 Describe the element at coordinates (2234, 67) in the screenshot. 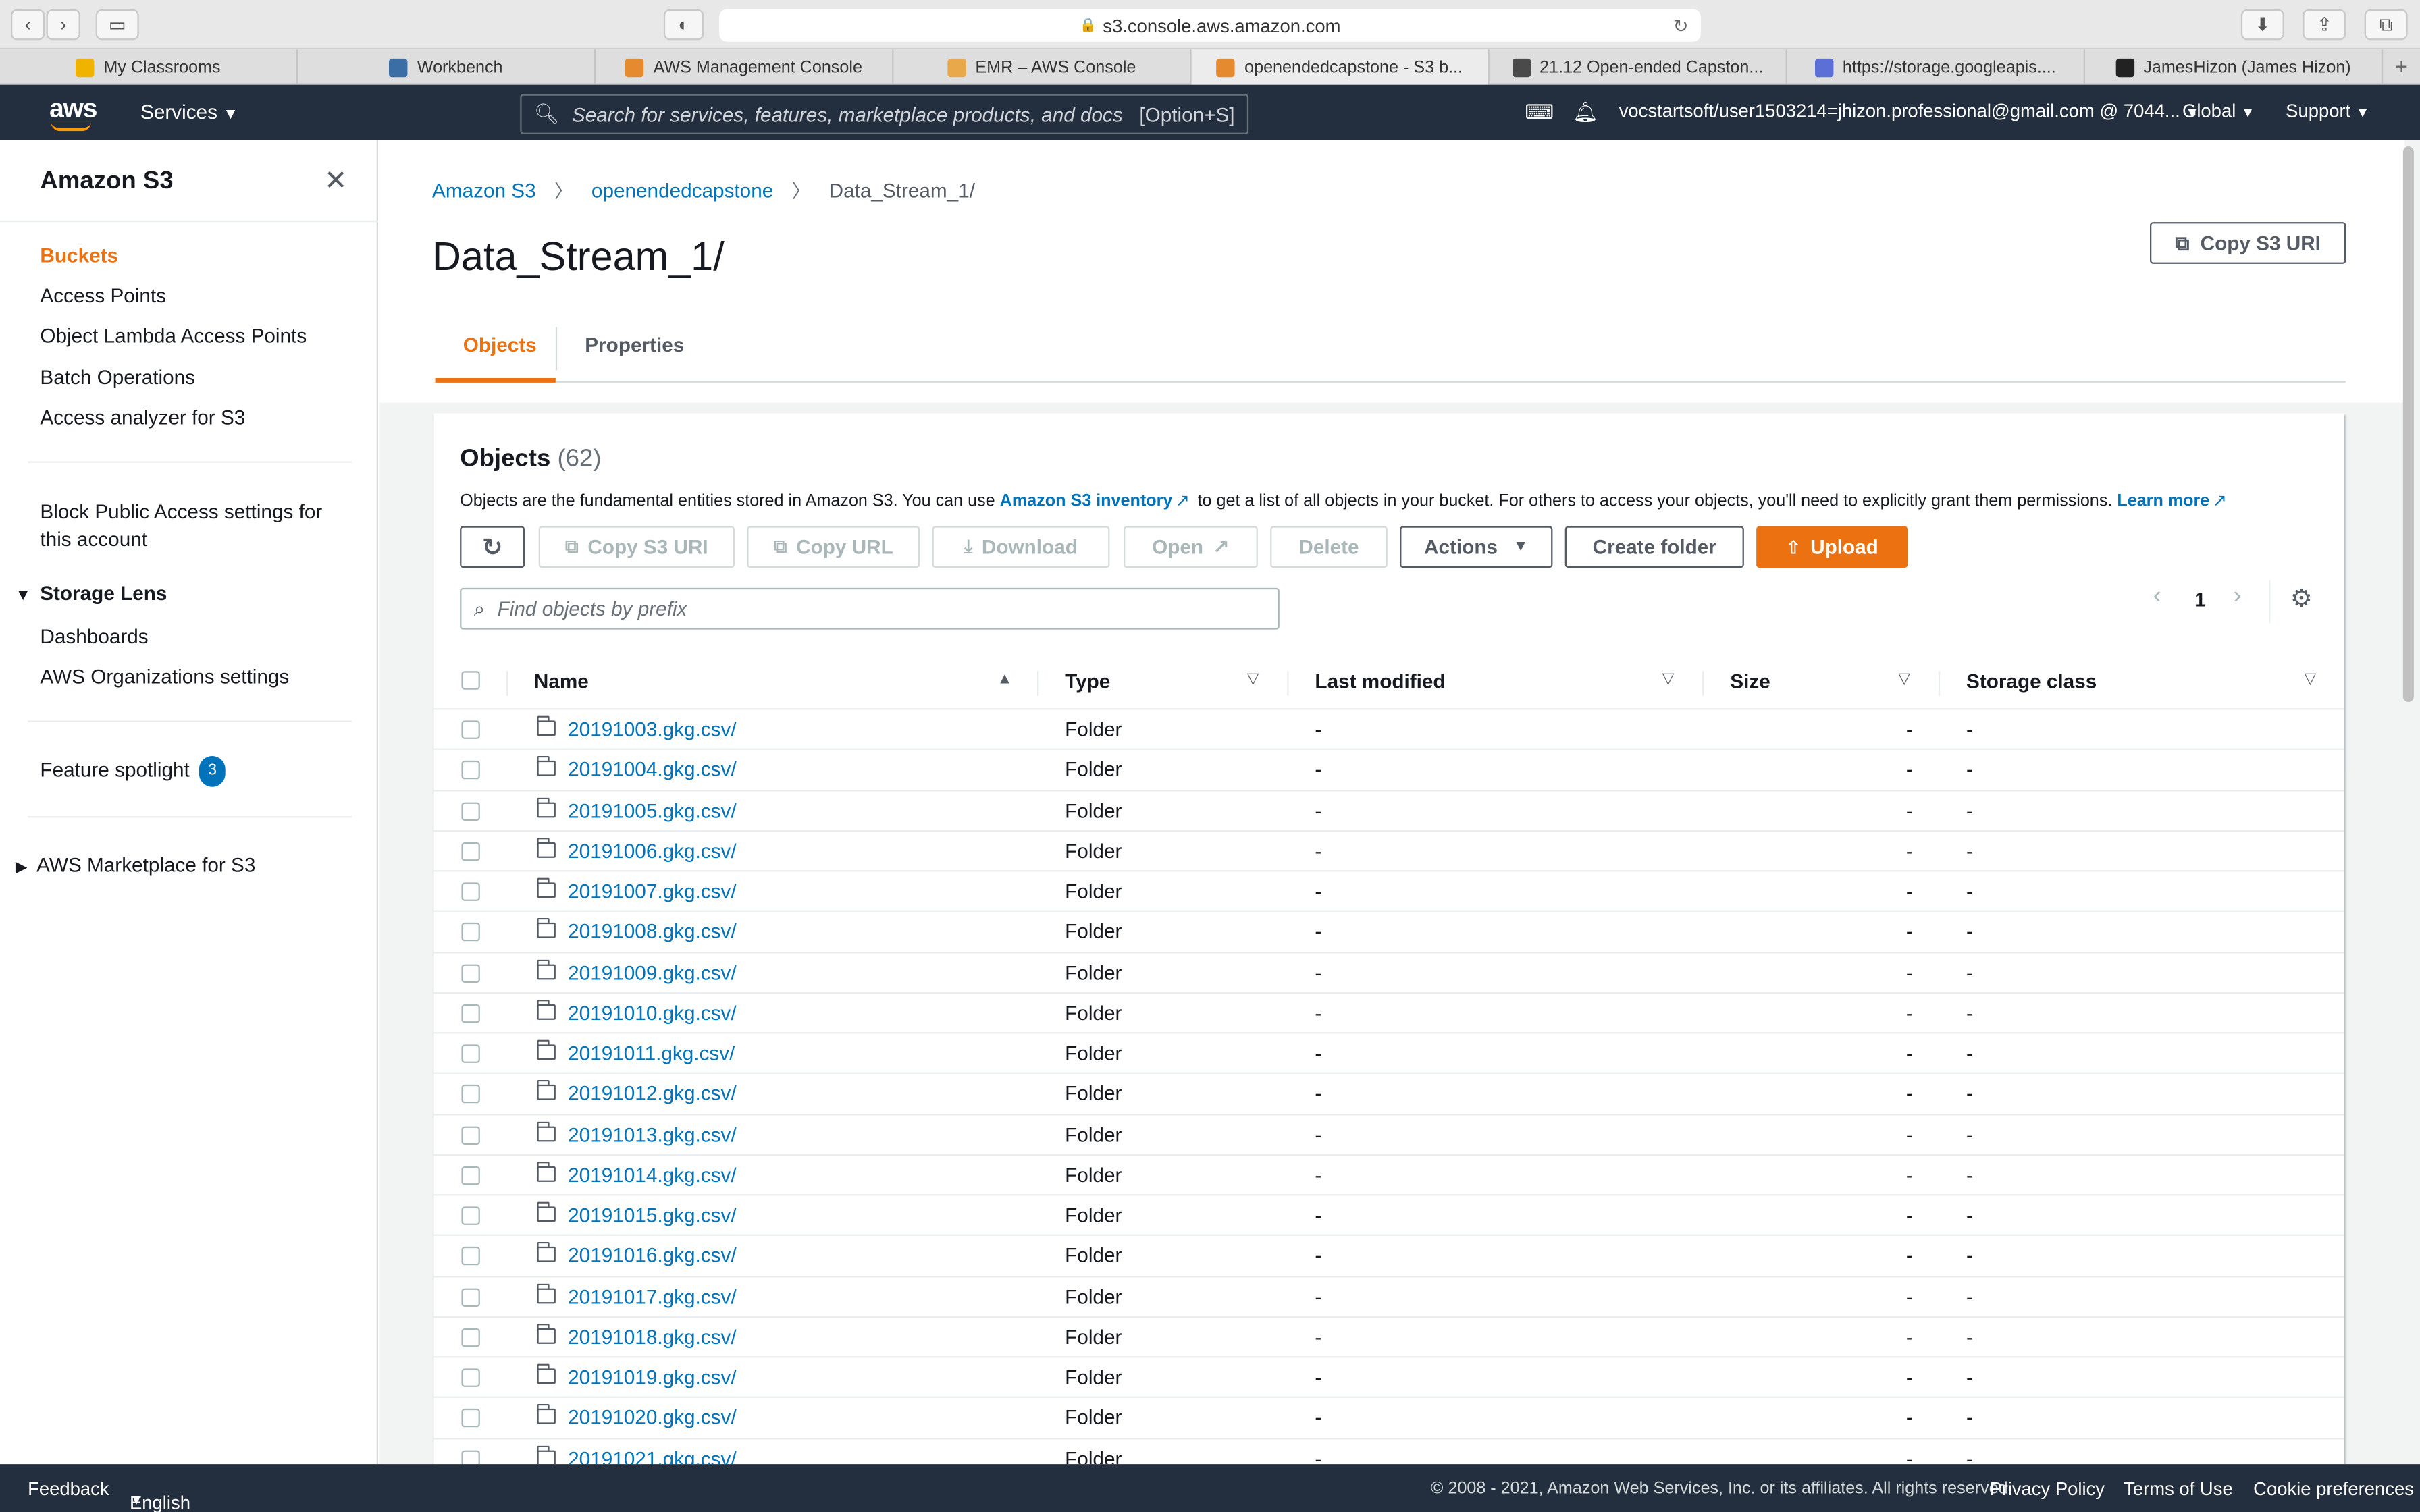

I see `browser-tab: JamesHizon (James Hizon)` at that location.